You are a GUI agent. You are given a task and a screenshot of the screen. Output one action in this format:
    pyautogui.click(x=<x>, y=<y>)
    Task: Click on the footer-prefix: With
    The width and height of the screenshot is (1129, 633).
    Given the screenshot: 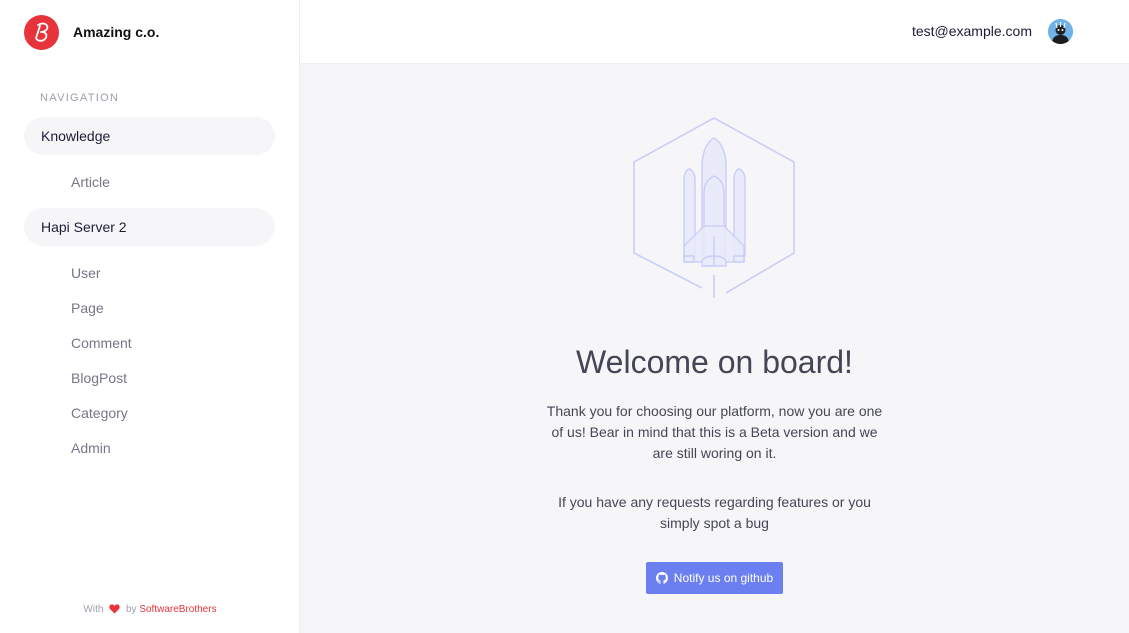 What is the action you would take?
    pyautogui.click(x=93, y=609)
    